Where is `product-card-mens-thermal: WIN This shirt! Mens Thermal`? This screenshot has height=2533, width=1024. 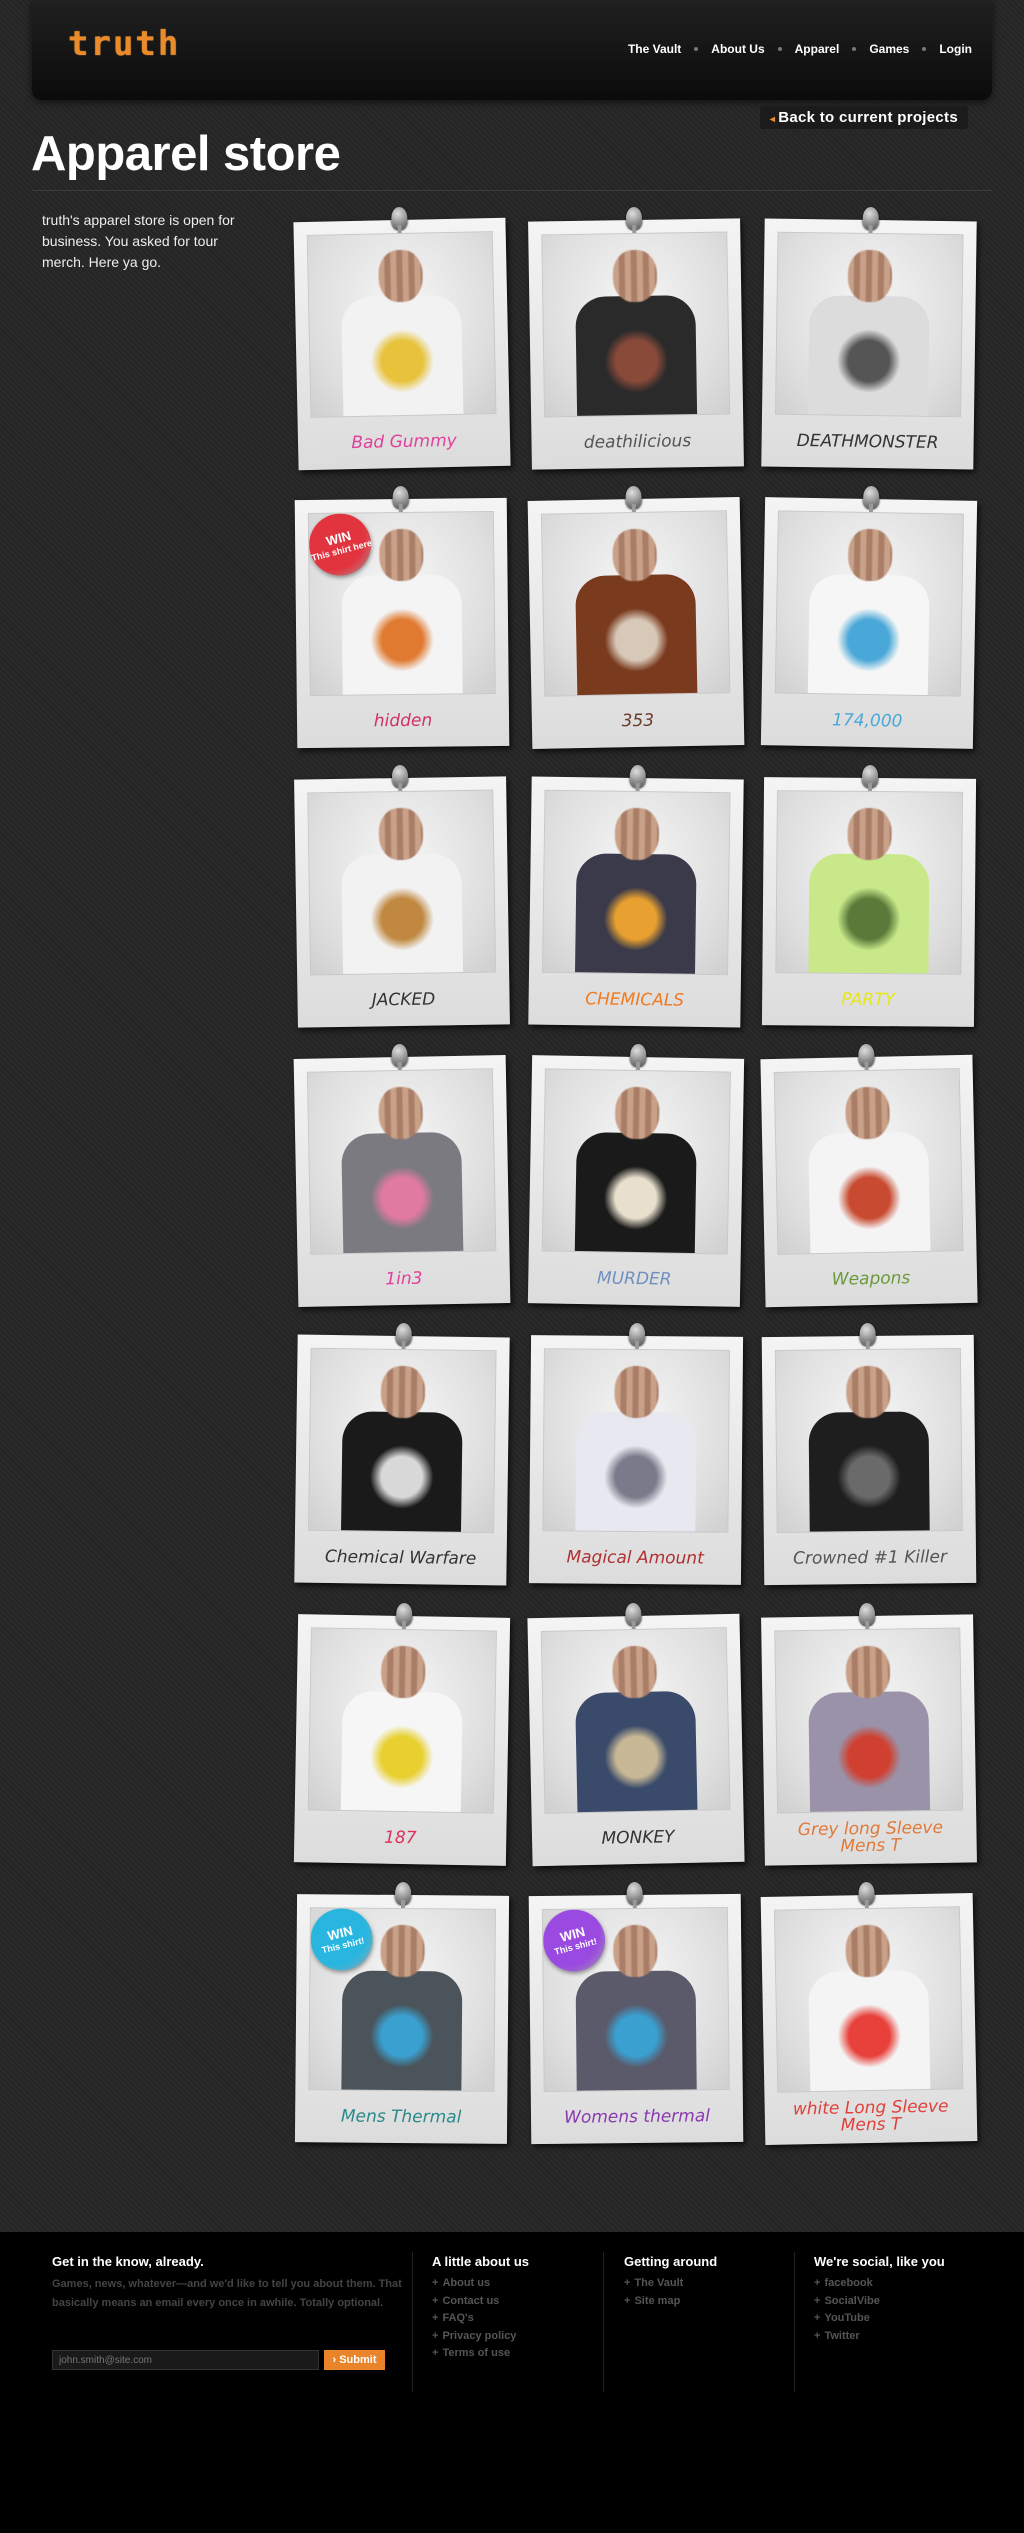
product-card-mens-thermal: WIN This shirt! Mens Thermal is located at coordinates (402, 2012).